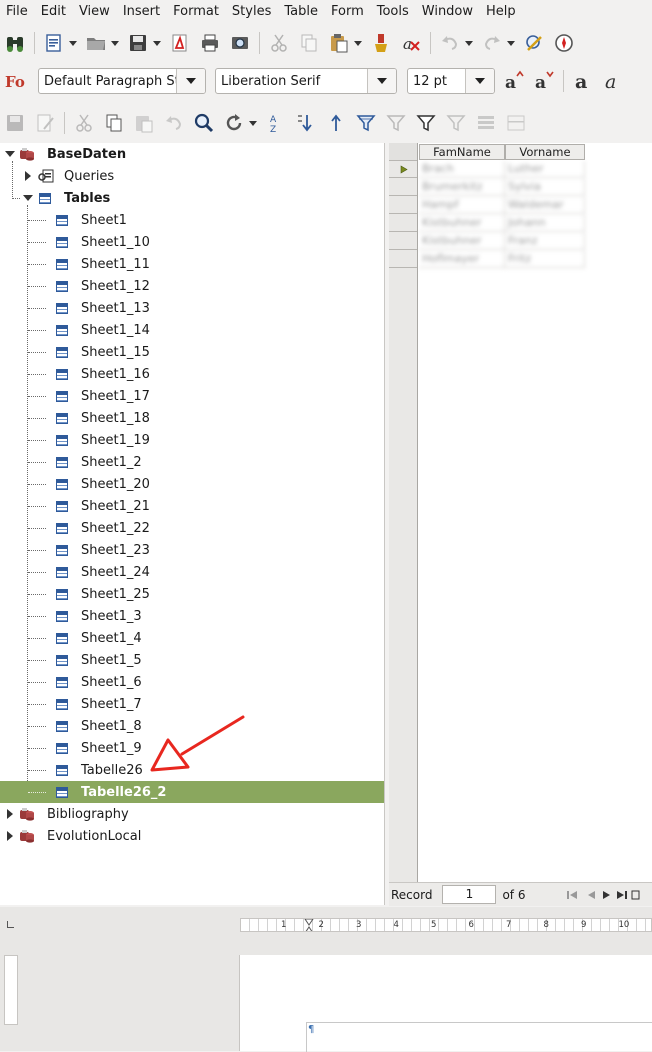  Describe the element at coordinates (122, 81) in the screenshot. I see `paragraph-style-combo: Default Paragraph St` at that location.